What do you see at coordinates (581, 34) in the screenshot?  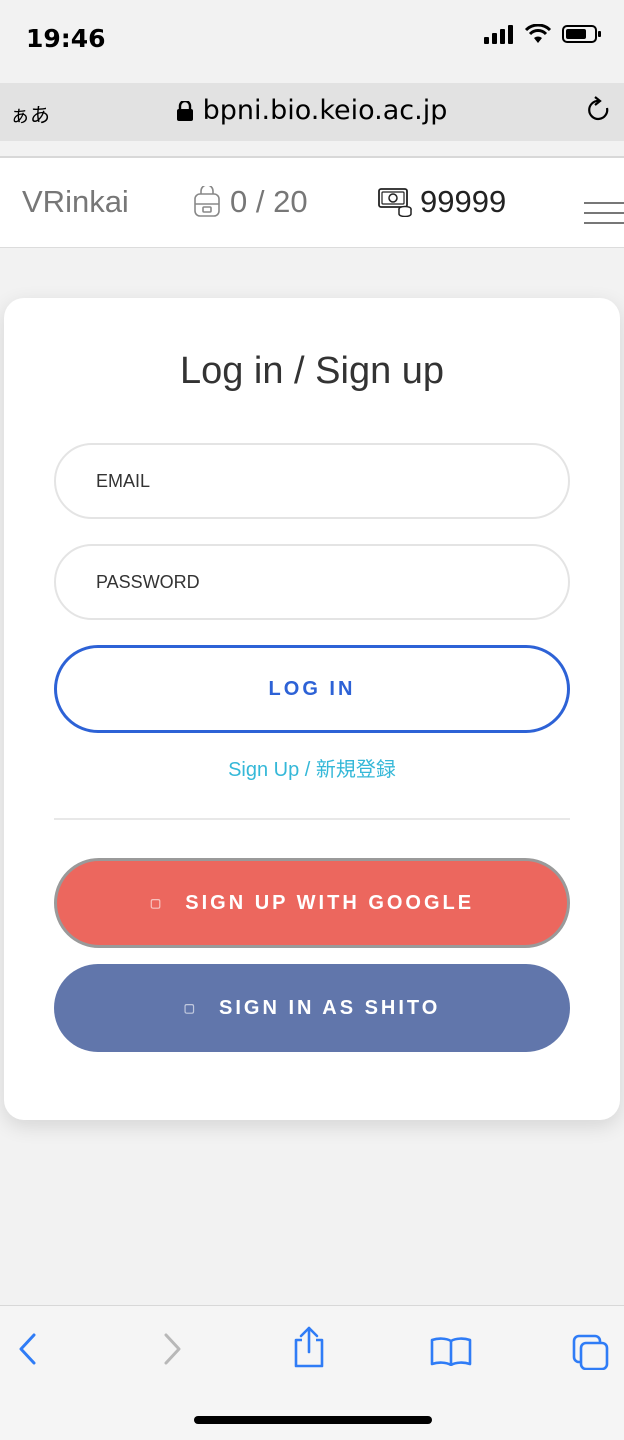 I see `battery-icon` at bounding box center [581, 34].